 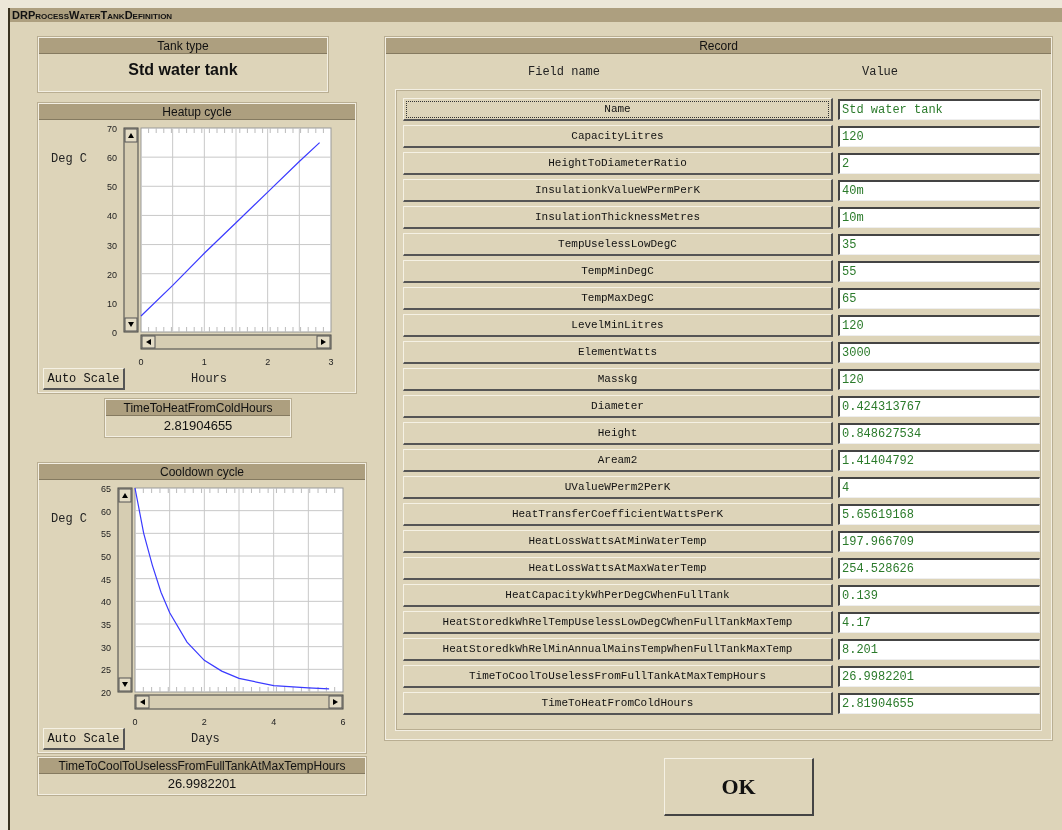 I want to click on value-field: 8.201, so click(x=939, y=649).